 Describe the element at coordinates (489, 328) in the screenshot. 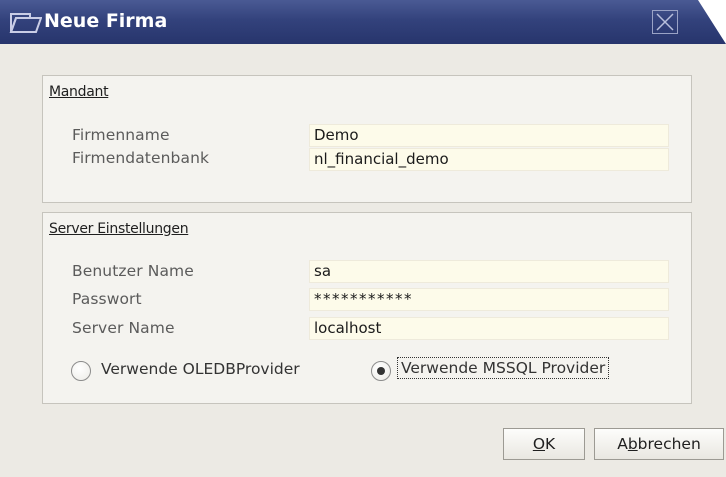

I see `server-name-field: localhost` at that location.